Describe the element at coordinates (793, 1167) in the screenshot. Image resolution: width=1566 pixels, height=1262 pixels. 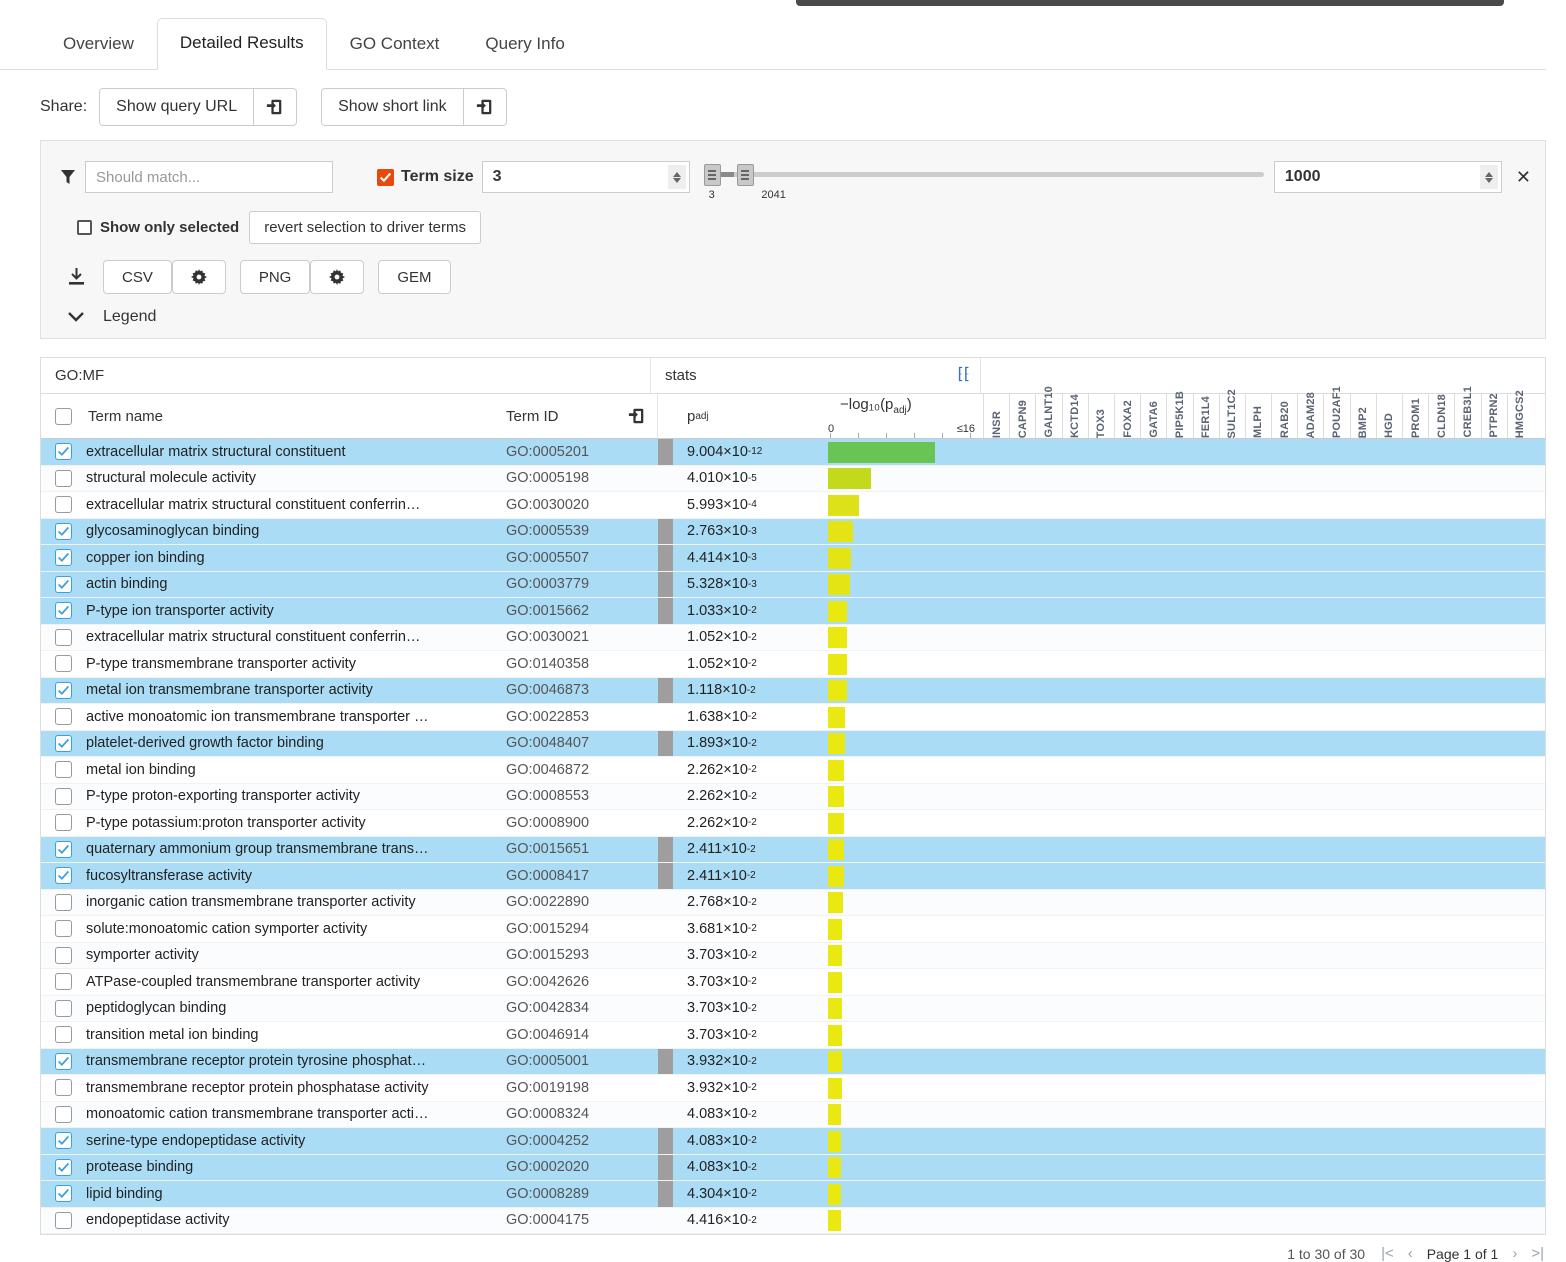
I see `table-row: protease binding GO:0002020 4.083×10 -2` at that location.